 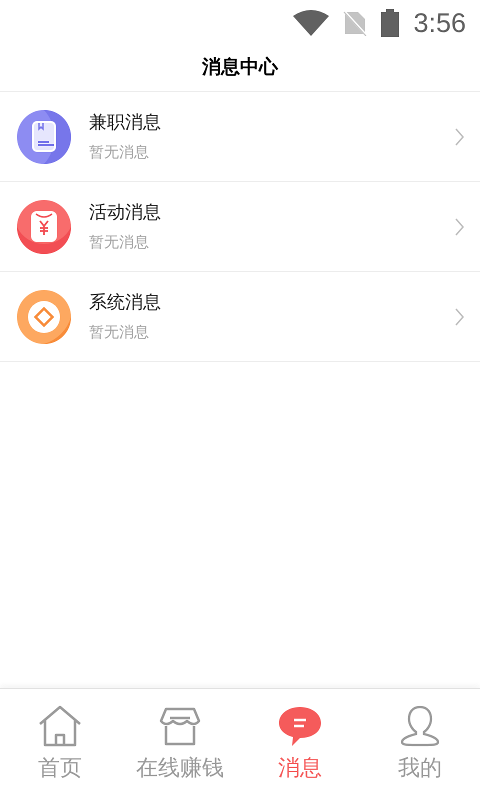 What do you see at coordinates (355, 23) in the screenshot?
I see `no-sim-icon` at bounding box center [355, 23].